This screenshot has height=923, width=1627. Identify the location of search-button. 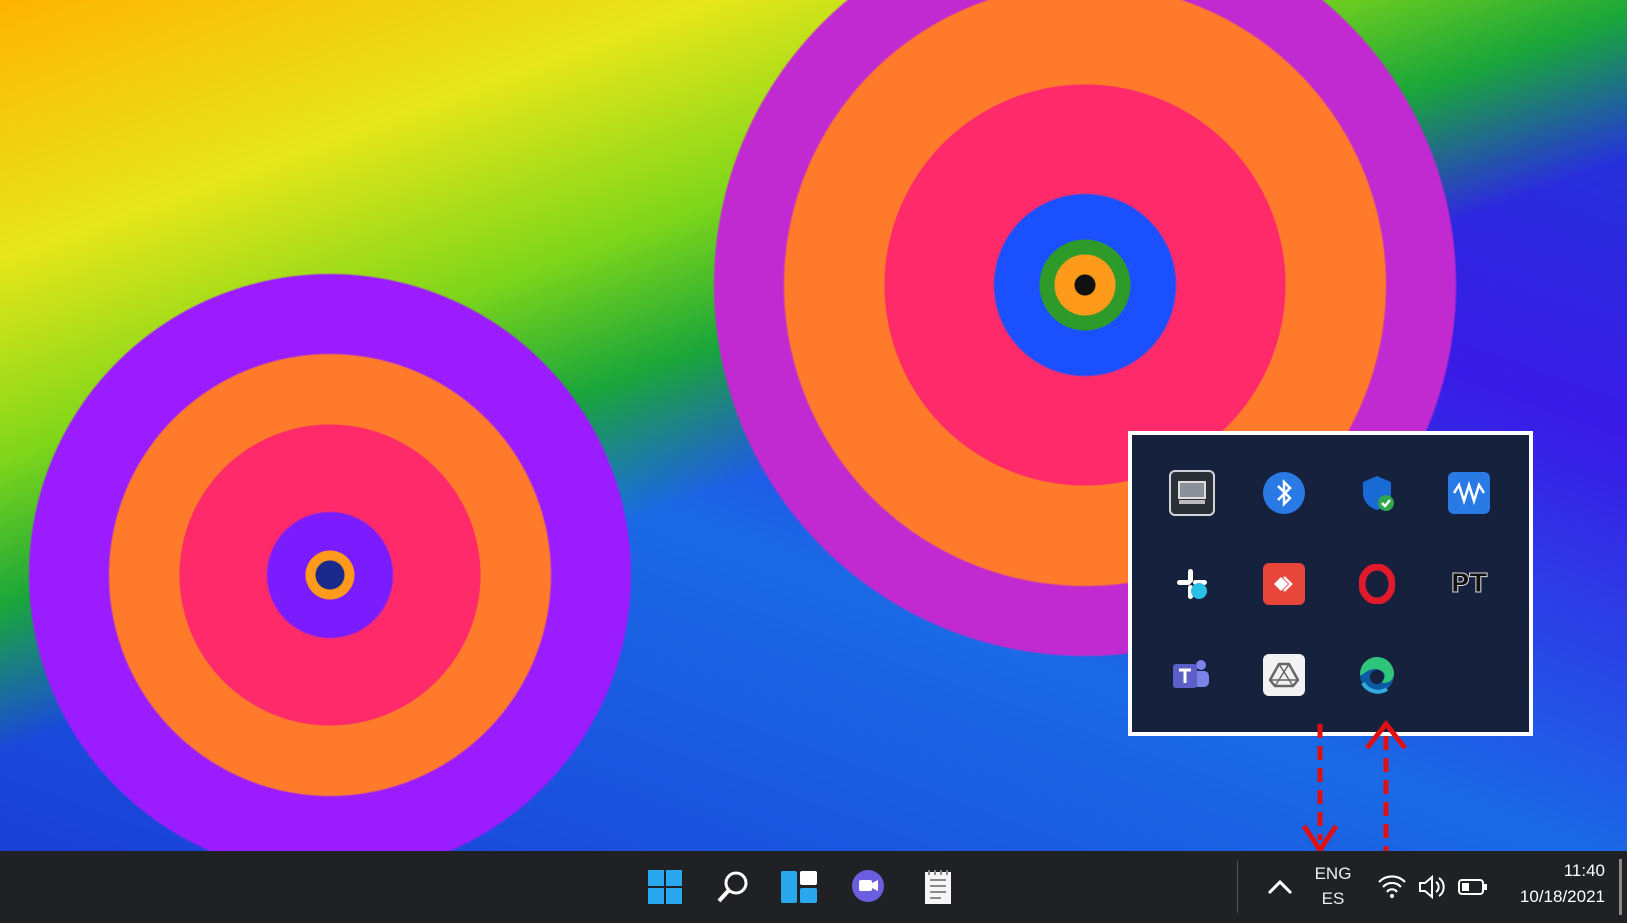
(733, 887).